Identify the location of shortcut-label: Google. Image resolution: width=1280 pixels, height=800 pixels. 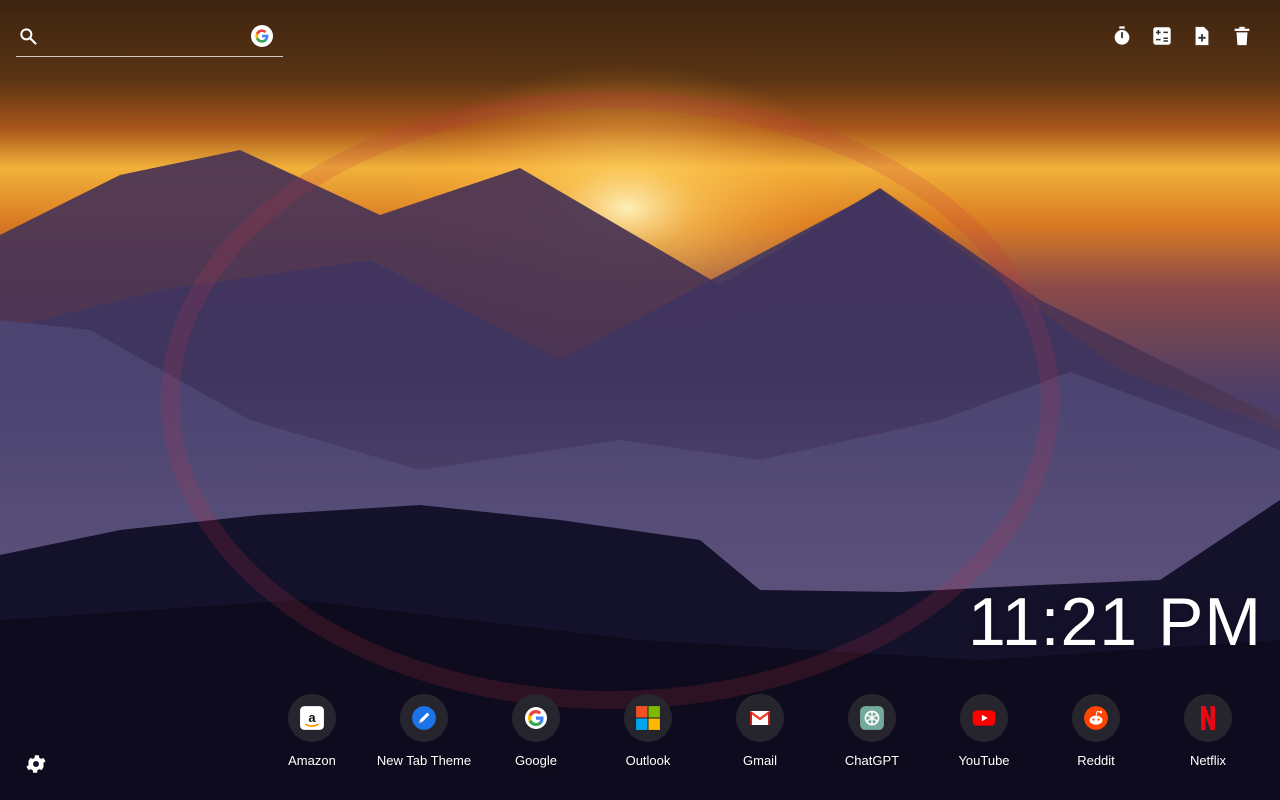
(536, 760).